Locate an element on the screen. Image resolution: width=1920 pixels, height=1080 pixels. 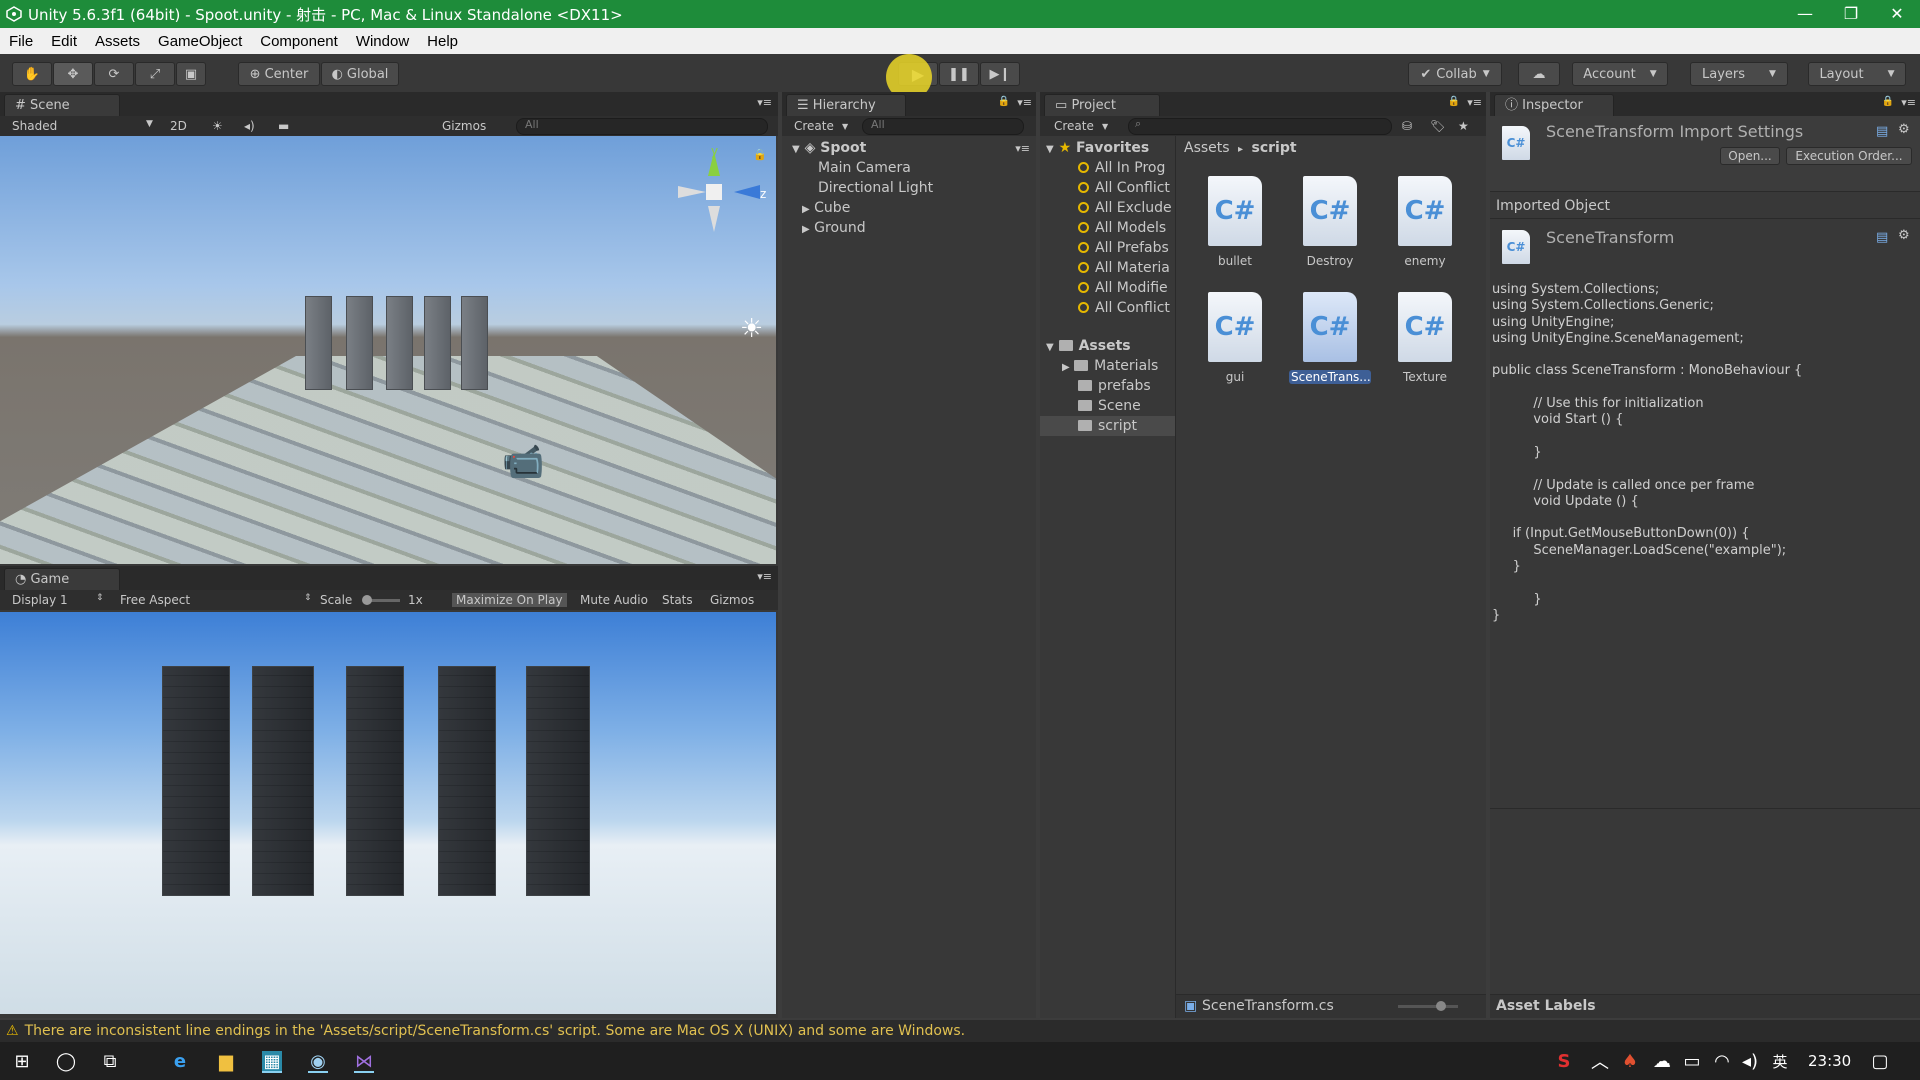
favorite-star-icon: ★ is located at coordinates (1463, 126).